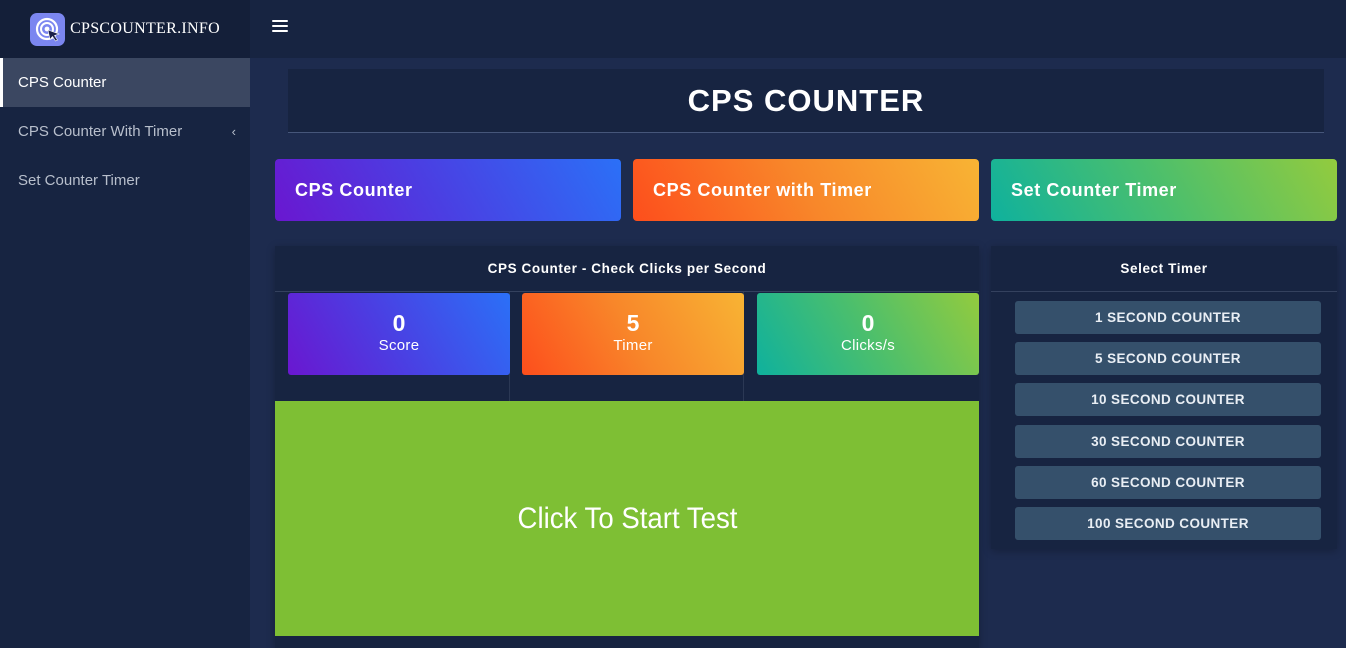 The image size is (1346, 648). Describe the element at coordinates (62, 82) in the screenshot. I see `sidebar-item-label: CPS Counter` at that location.